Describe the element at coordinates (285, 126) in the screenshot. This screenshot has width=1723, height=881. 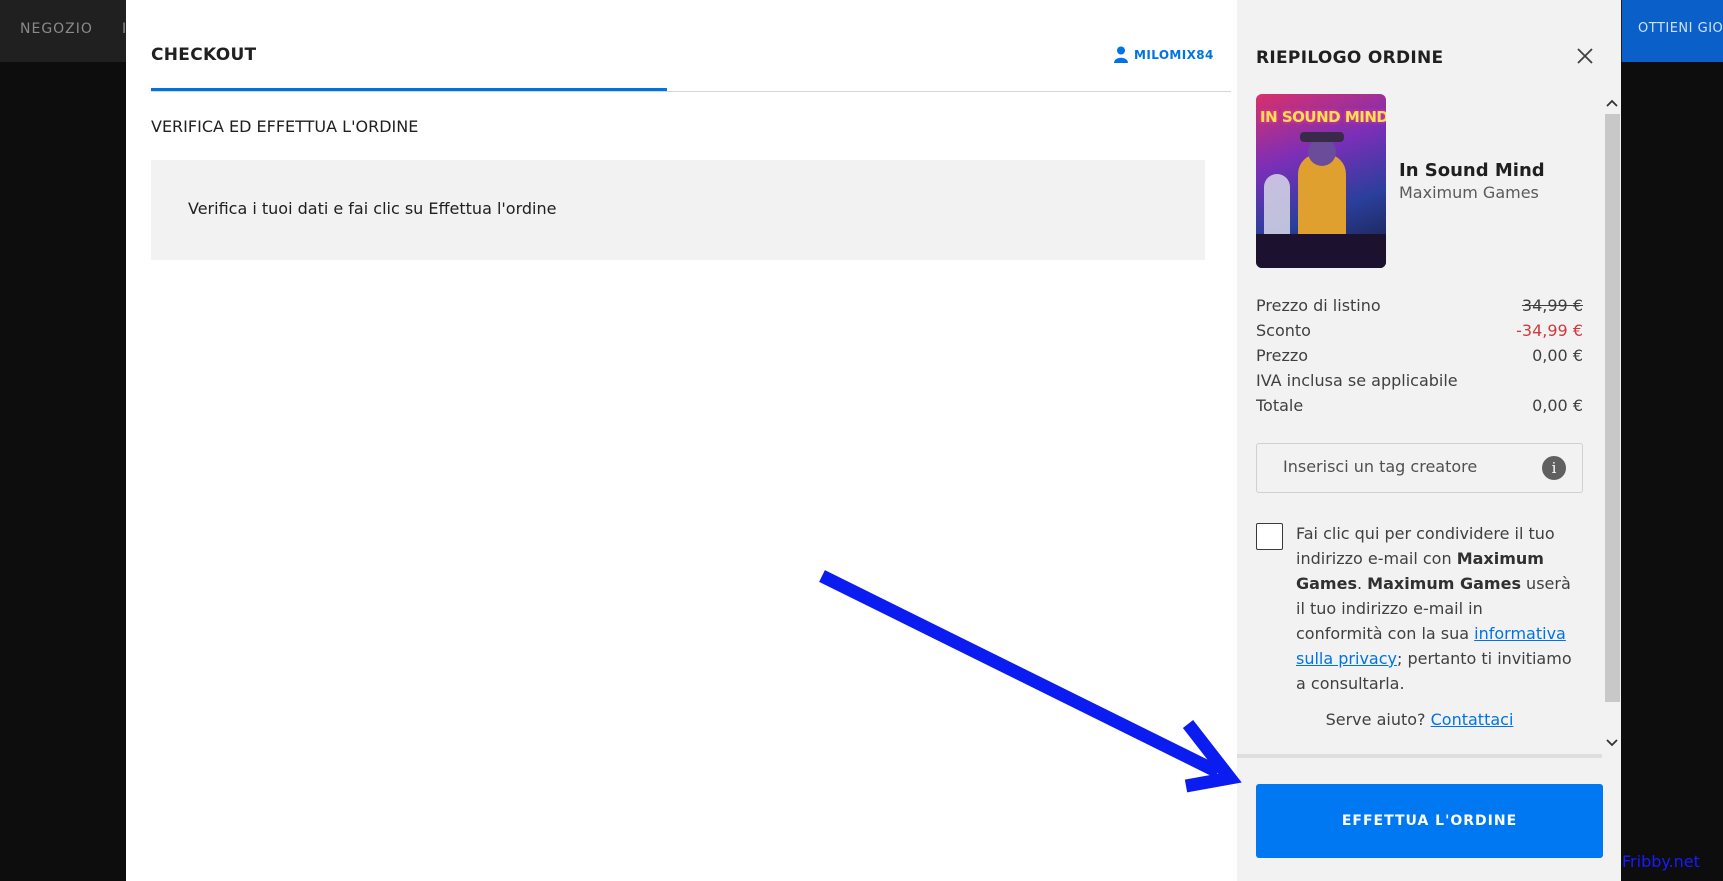
I see `section-title: VERIFICA ED EFFETTUA L'ORDINE` at that location.